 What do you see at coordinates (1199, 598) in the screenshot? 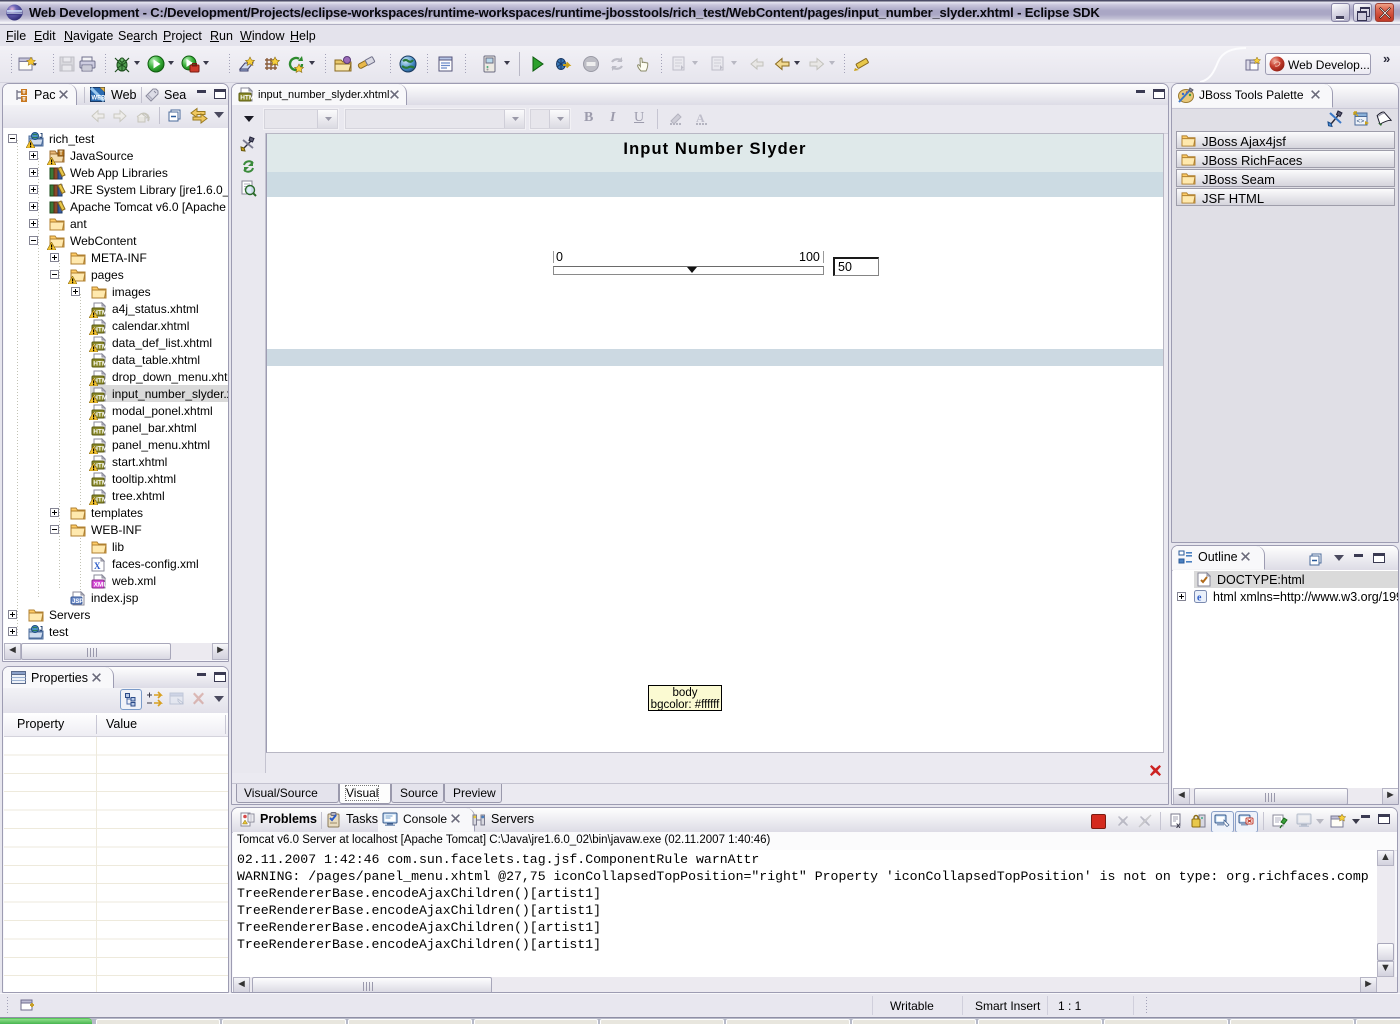
I see `svg-text: e` at bounding box center [1199, 598].